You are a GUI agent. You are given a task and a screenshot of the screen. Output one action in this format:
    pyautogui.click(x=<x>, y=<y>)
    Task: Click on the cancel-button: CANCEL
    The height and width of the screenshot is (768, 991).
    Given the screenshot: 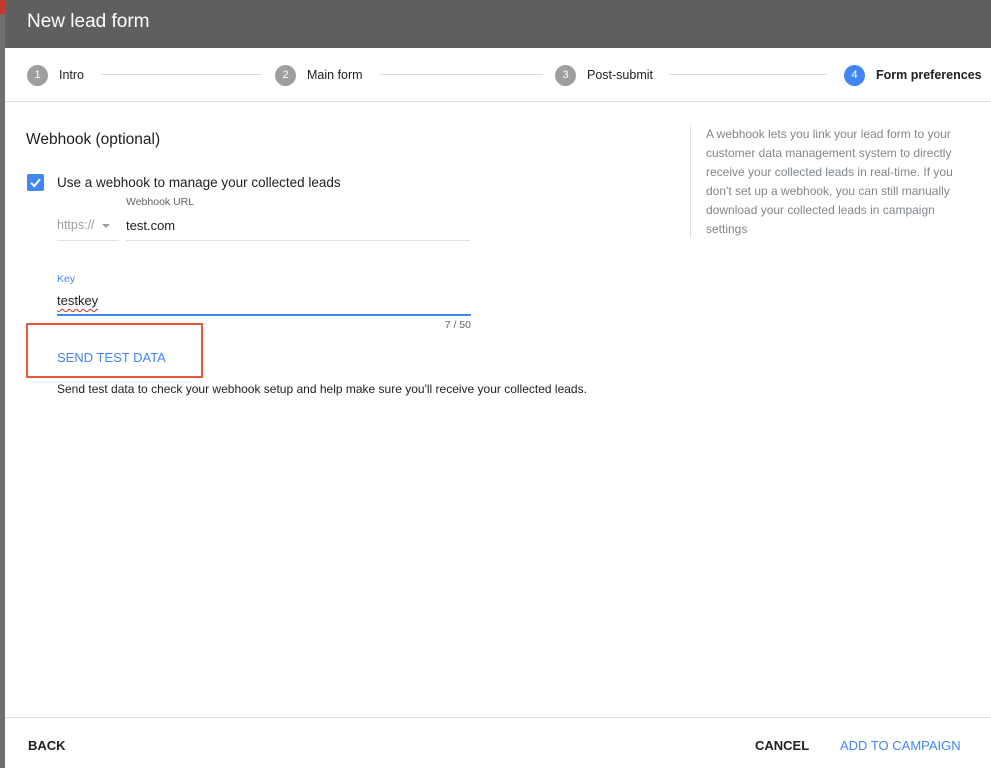 What is the action you would take?
    pyautogui.click(x=782, y=745)
    